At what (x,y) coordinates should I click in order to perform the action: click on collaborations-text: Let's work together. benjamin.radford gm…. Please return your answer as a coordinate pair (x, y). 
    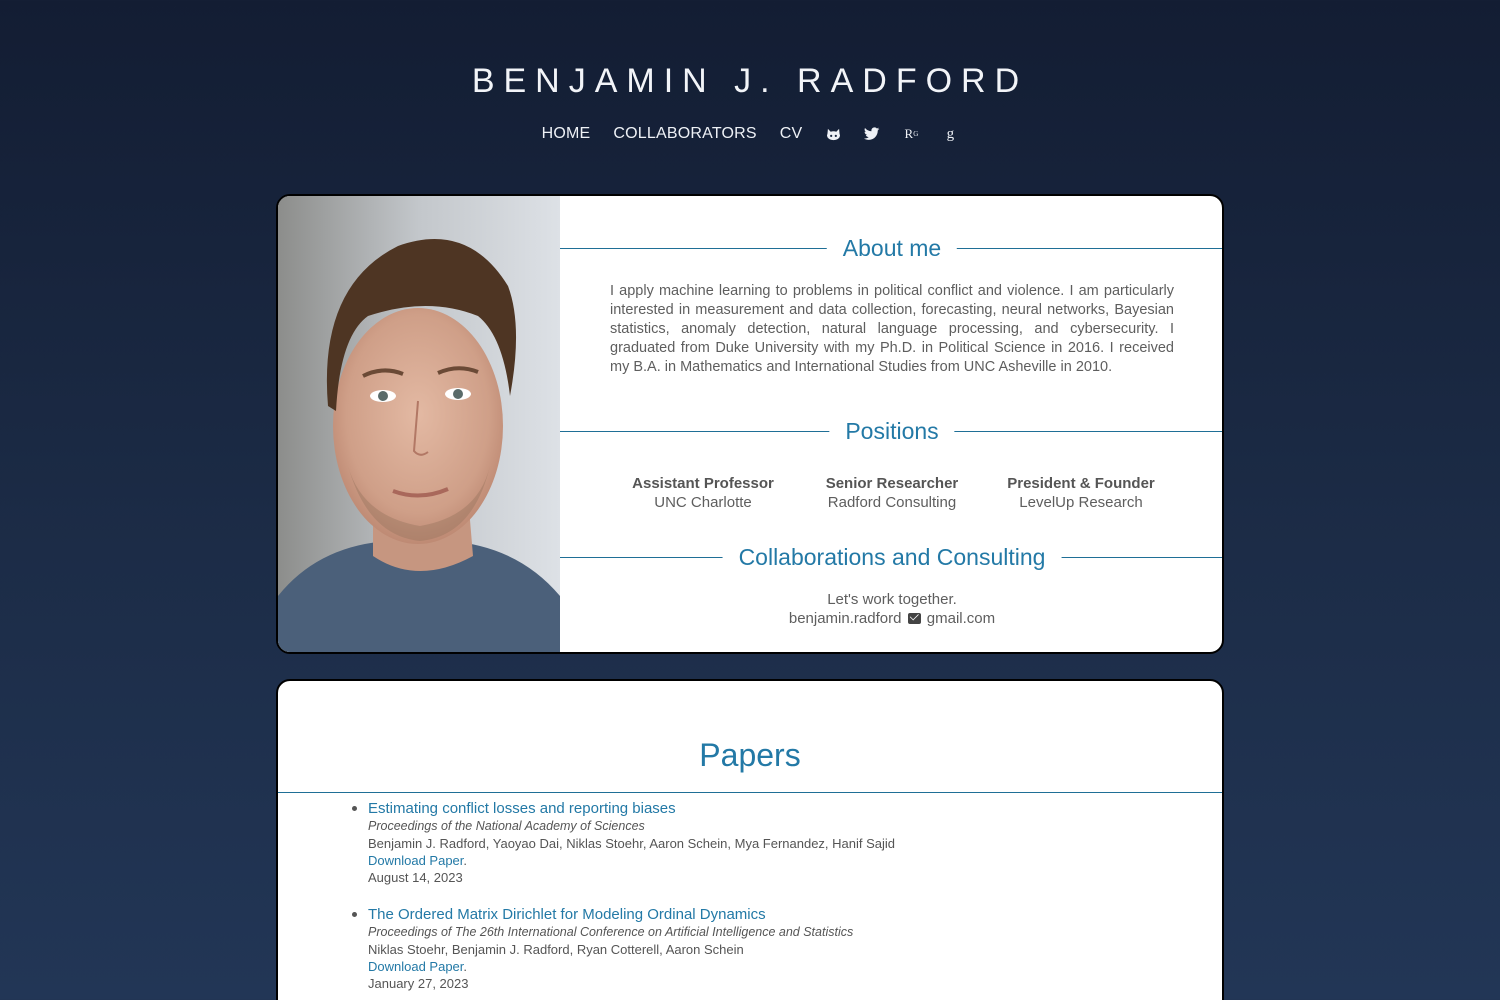
    Looking at the image, I should click on (891, 609).